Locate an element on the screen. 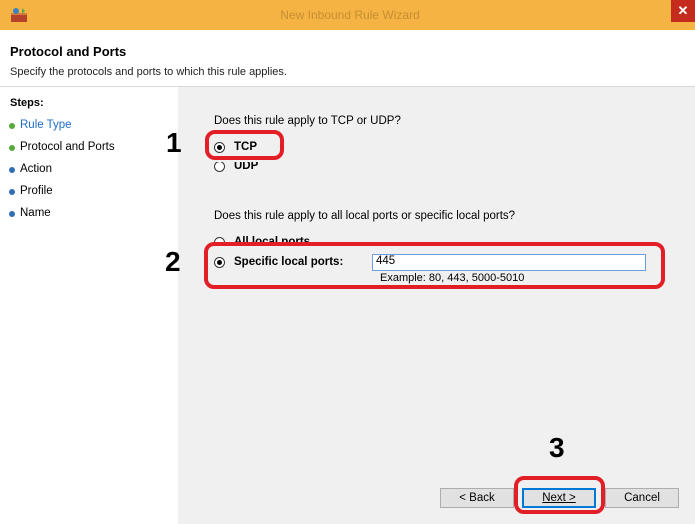 The image size is (695, 524). step-protocol-and-ports: Protocol and Ports is located at coordinates (62, 147).